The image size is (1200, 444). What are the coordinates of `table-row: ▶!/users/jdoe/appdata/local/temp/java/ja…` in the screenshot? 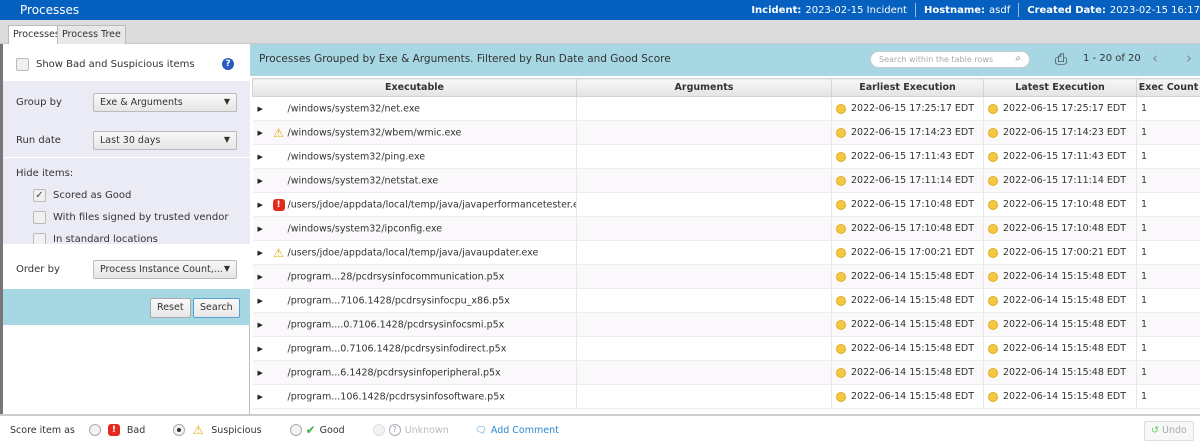 It's located at (726, 204).